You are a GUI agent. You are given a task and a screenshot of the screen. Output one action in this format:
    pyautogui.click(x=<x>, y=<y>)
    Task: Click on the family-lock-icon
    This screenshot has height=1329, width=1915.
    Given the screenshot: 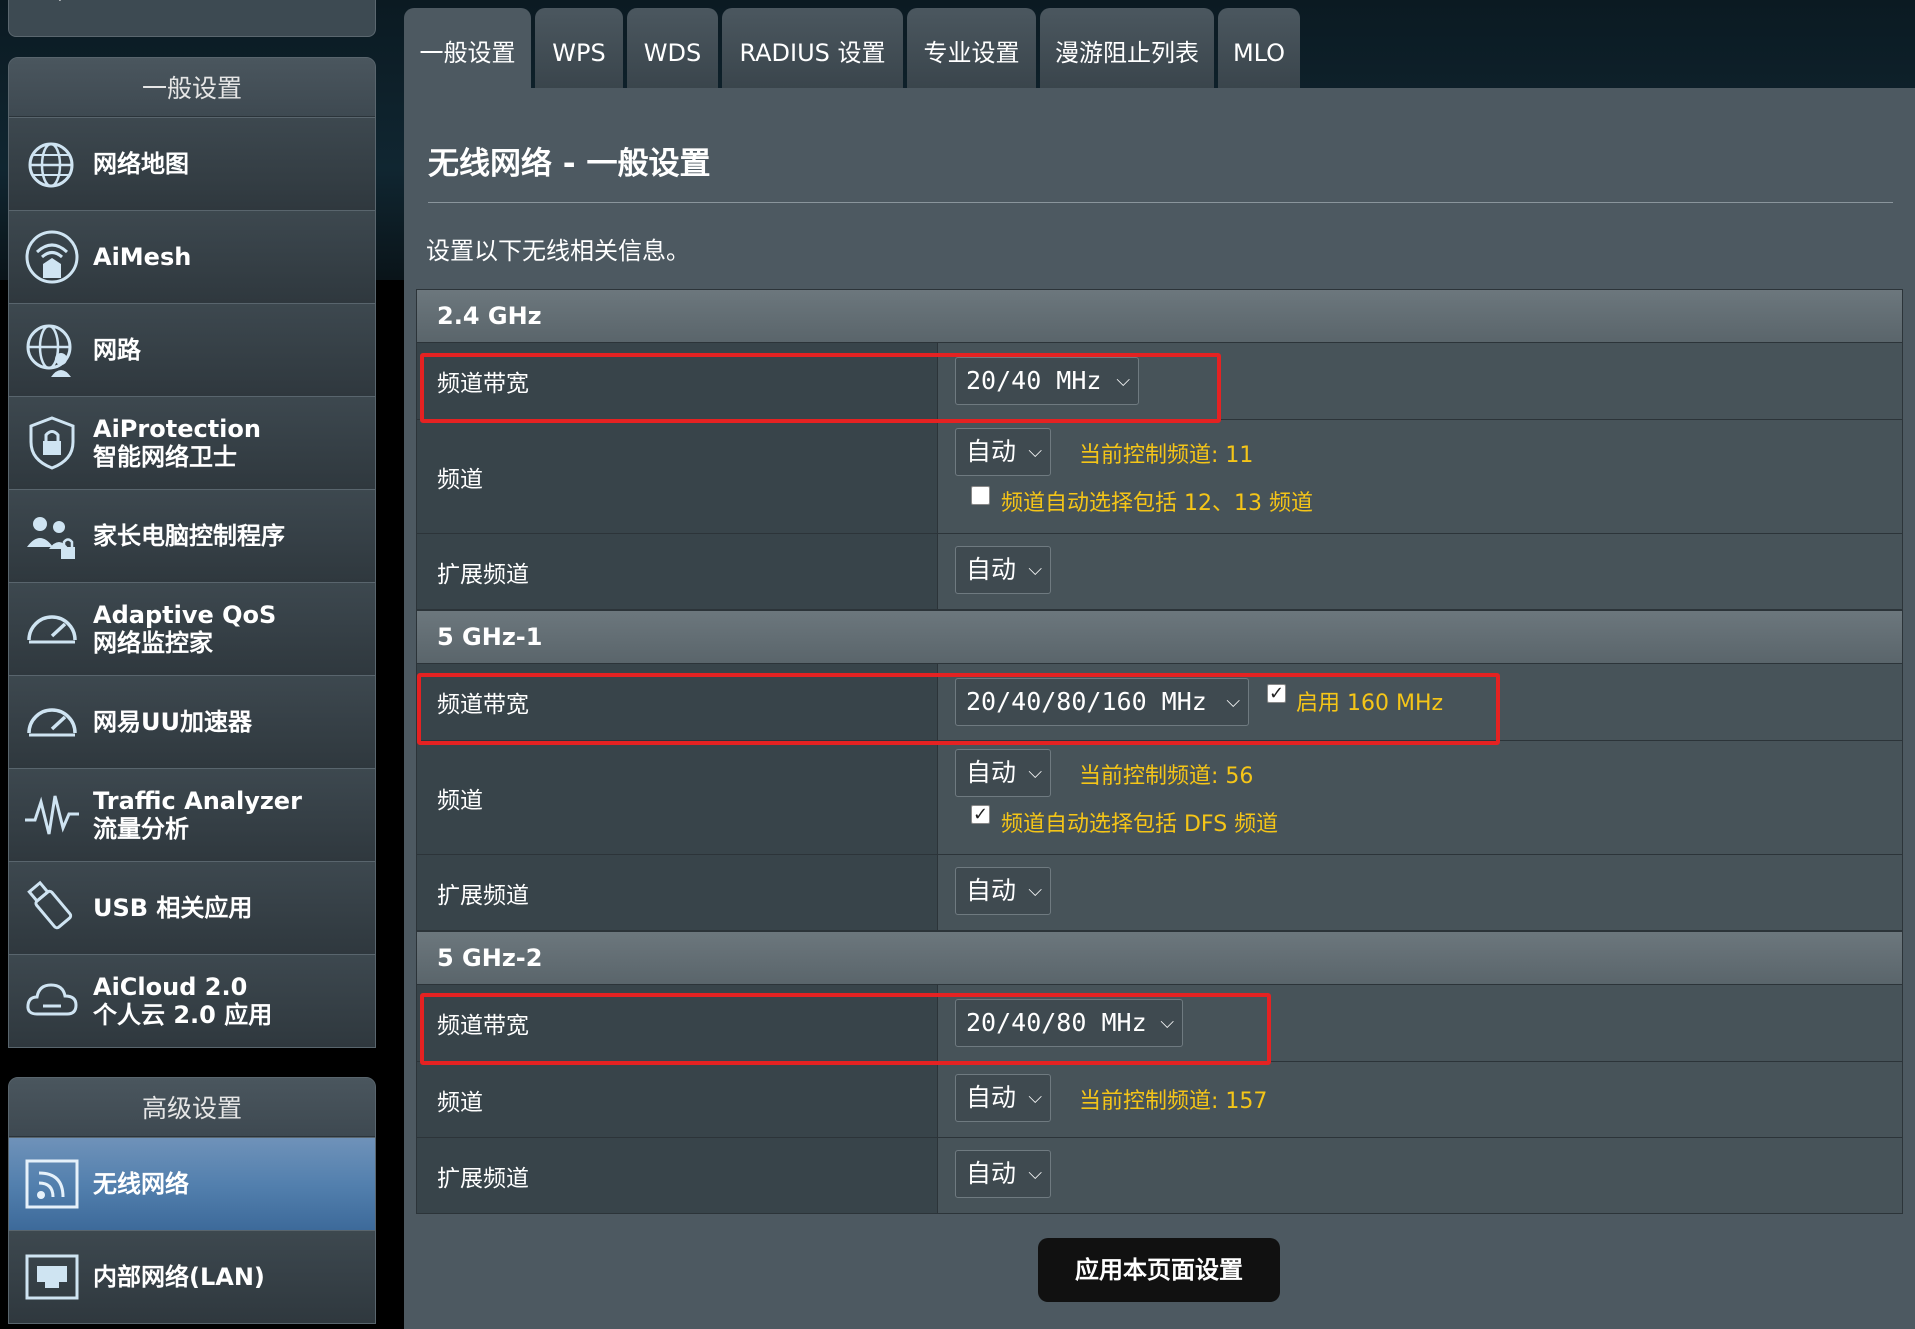 What is the action you would take?
    pyautogui.click(x=51, y=538)
    